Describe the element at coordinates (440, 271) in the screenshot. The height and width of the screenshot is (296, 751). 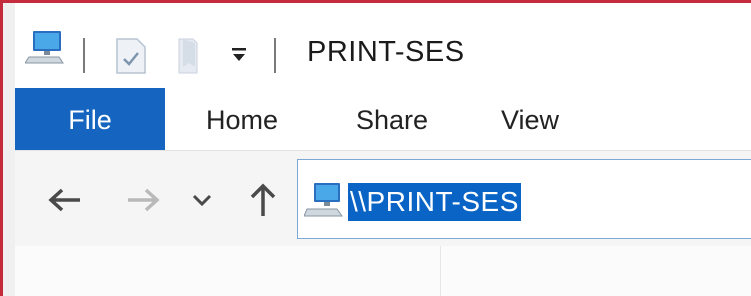
I see `pane-divider` at that location.